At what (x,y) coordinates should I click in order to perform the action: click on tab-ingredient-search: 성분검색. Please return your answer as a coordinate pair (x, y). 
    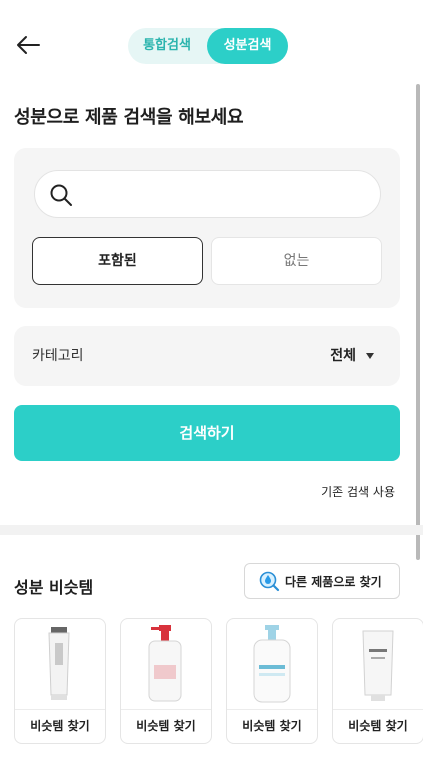
    Looking at the image, I should click on (247, 46).